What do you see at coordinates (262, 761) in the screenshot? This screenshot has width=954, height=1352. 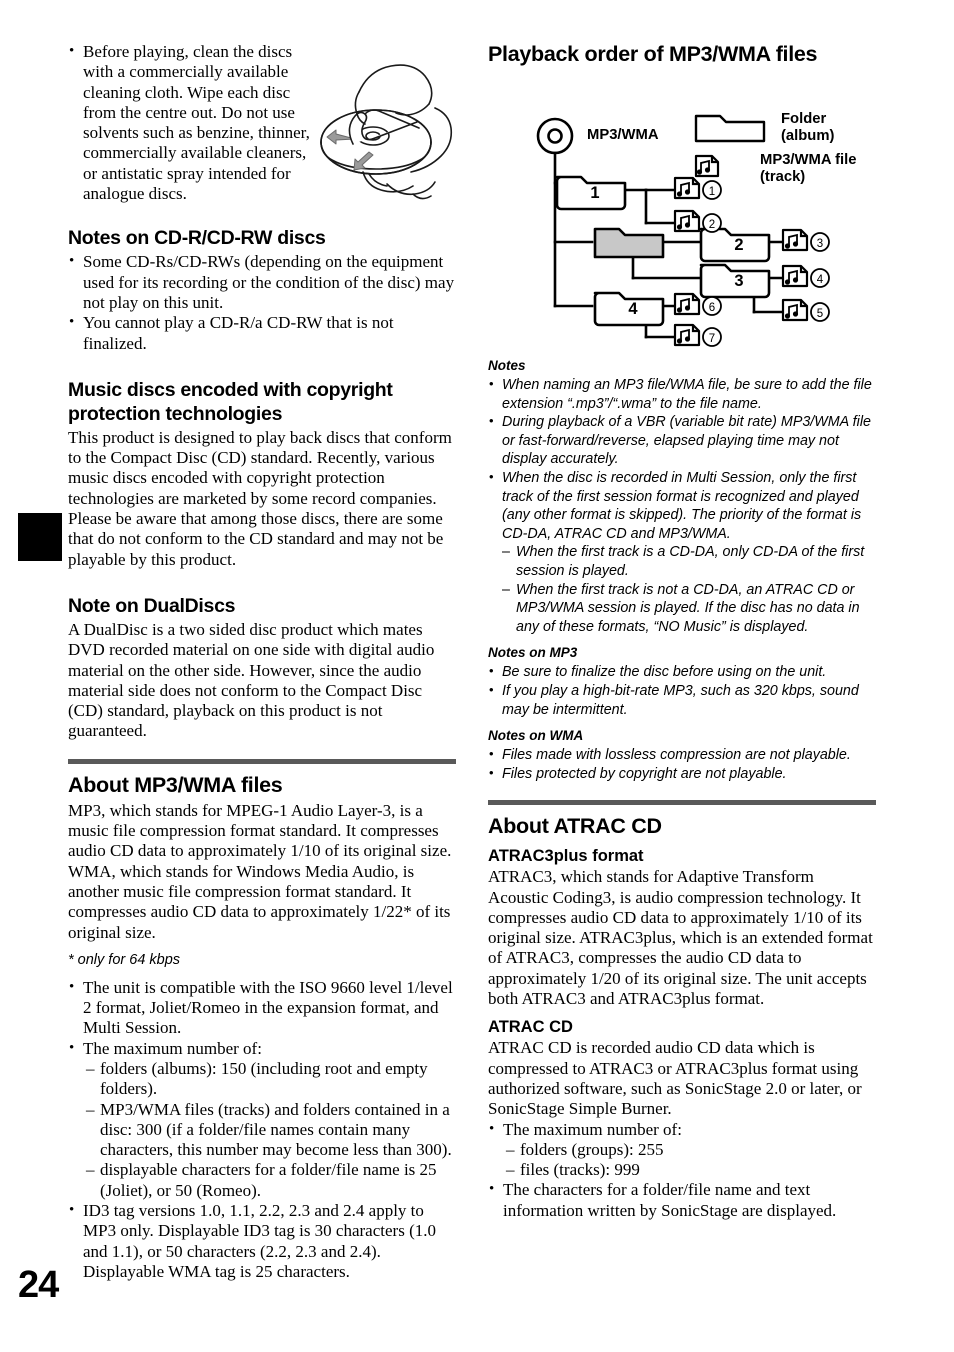 I see `section-divider` at bounding box center [262, 761].